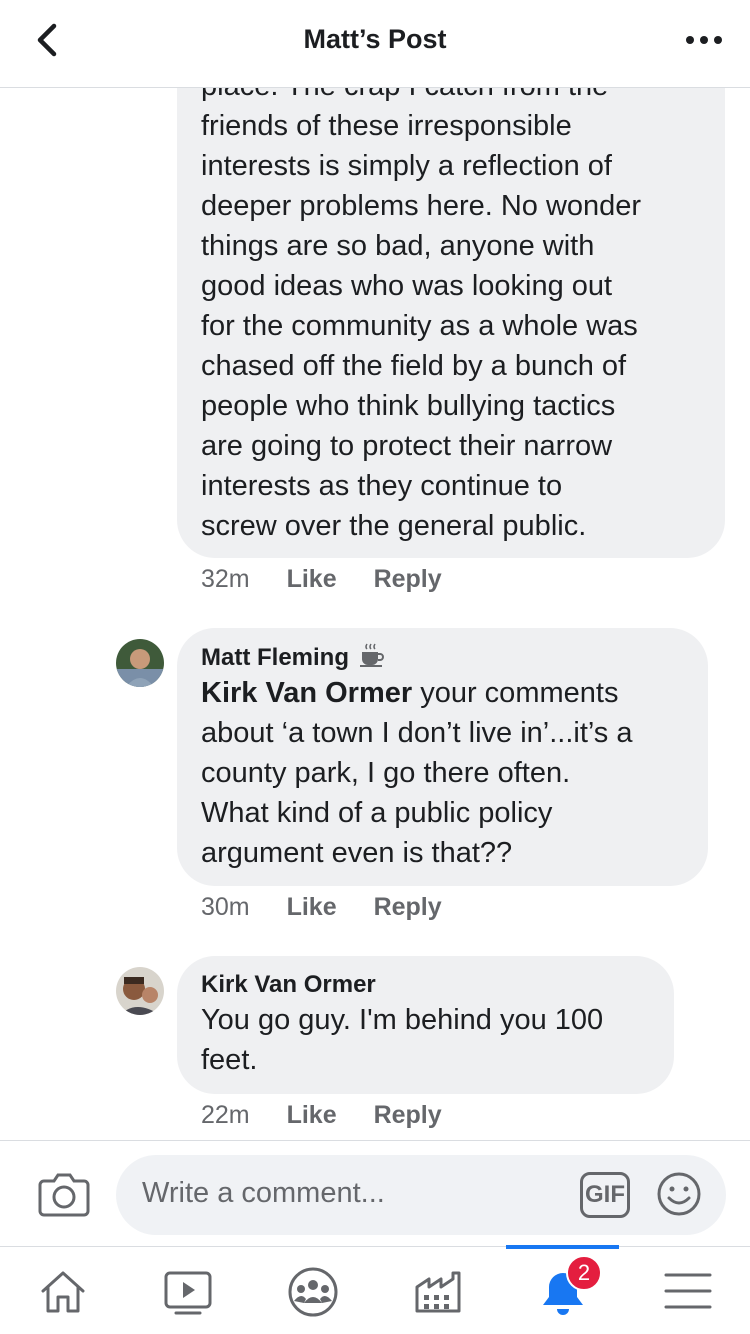  I want to click on comment-meta: 32m Like Reply, so click(336, 579).